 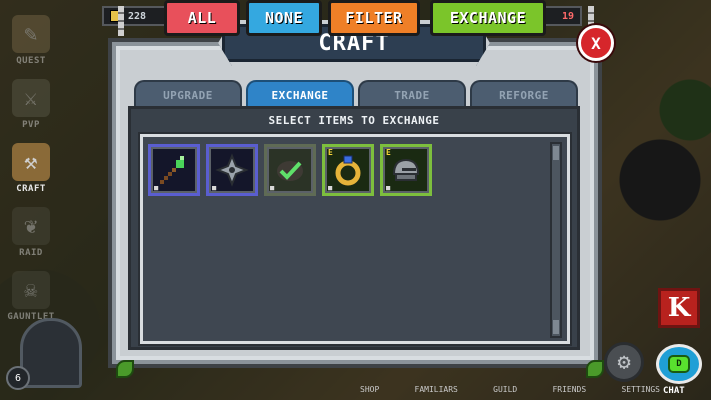 What do you see at coordinates (31, 253) in the screenshot?
I see `menu-label: RAID` at bounding box center [31, 253].